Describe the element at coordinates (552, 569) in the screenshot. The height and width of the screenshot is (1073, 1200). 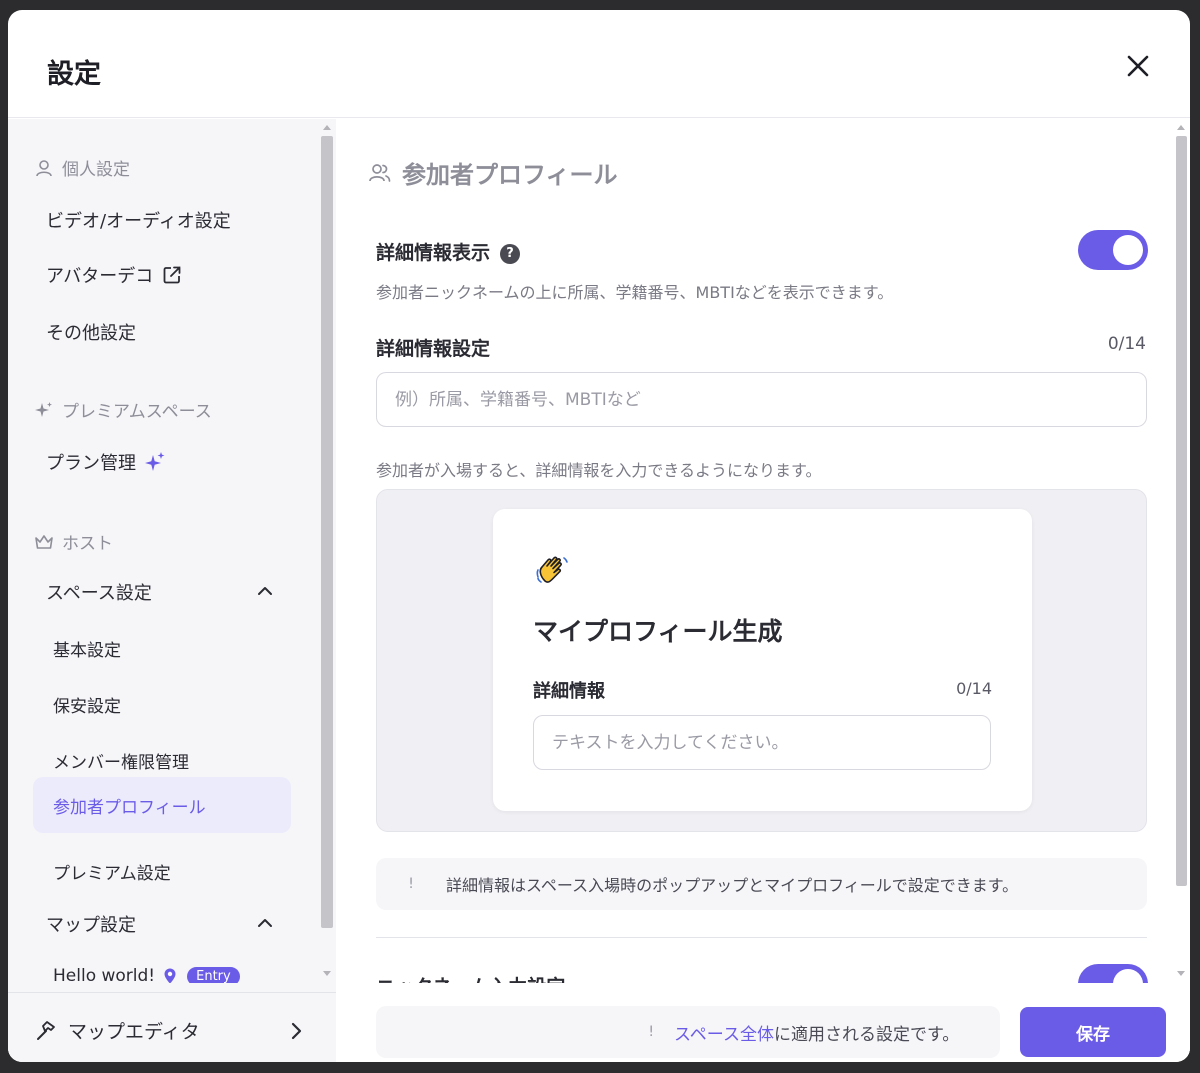
I see `waving-hand-icon` at that location.